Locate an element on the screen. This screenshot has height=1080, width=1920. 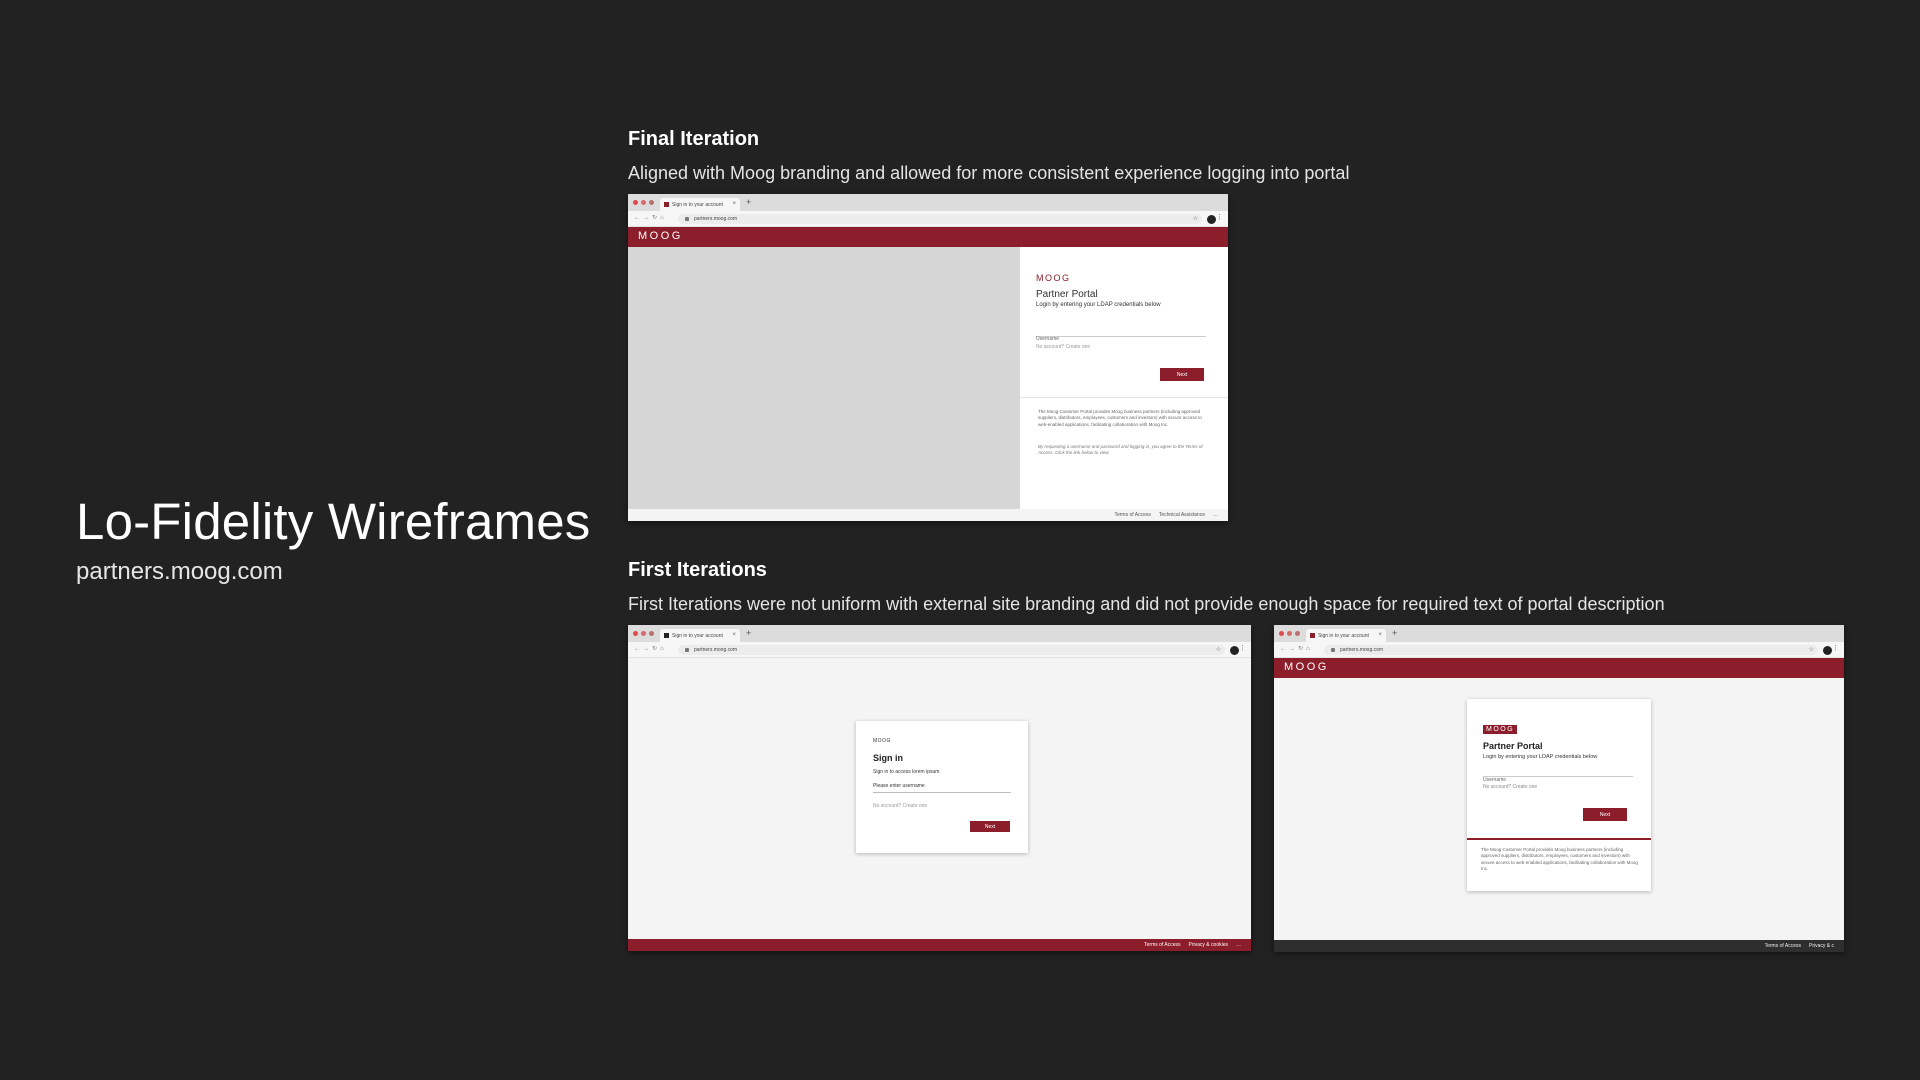
image-placeholder is located at coordinates (824, 378).